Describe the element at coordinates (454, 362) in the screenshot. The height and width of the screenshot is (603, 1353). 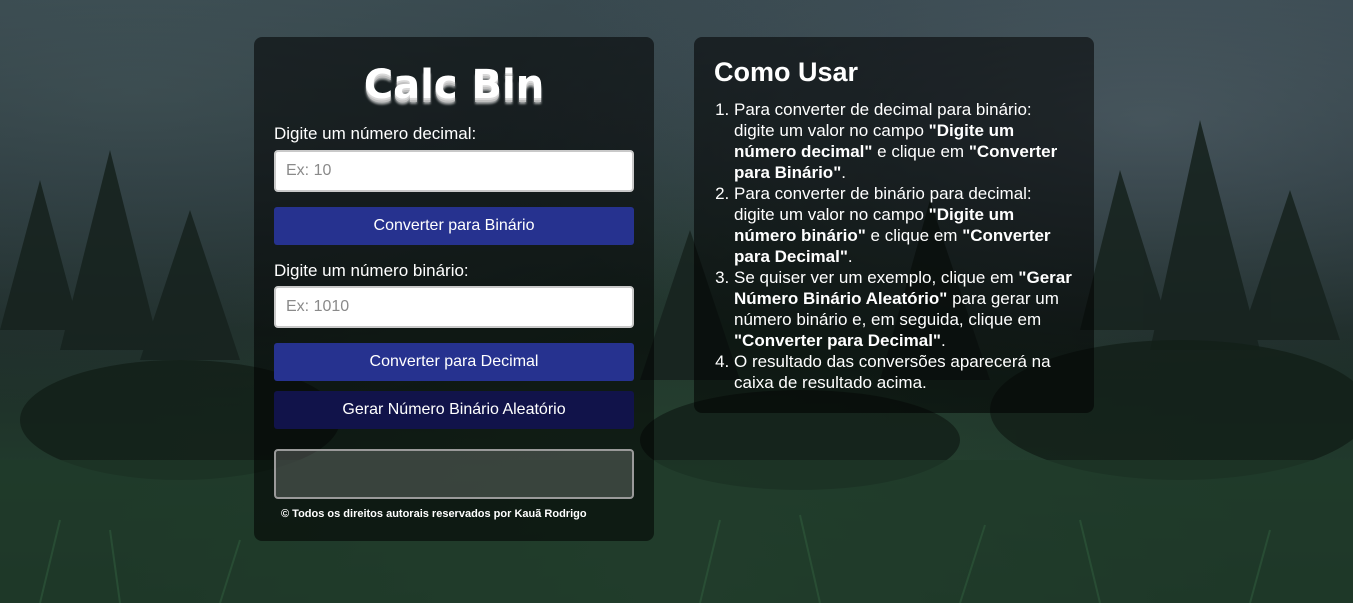
I see `convert-to-decimal-button: Converter para Decimal` at that location.